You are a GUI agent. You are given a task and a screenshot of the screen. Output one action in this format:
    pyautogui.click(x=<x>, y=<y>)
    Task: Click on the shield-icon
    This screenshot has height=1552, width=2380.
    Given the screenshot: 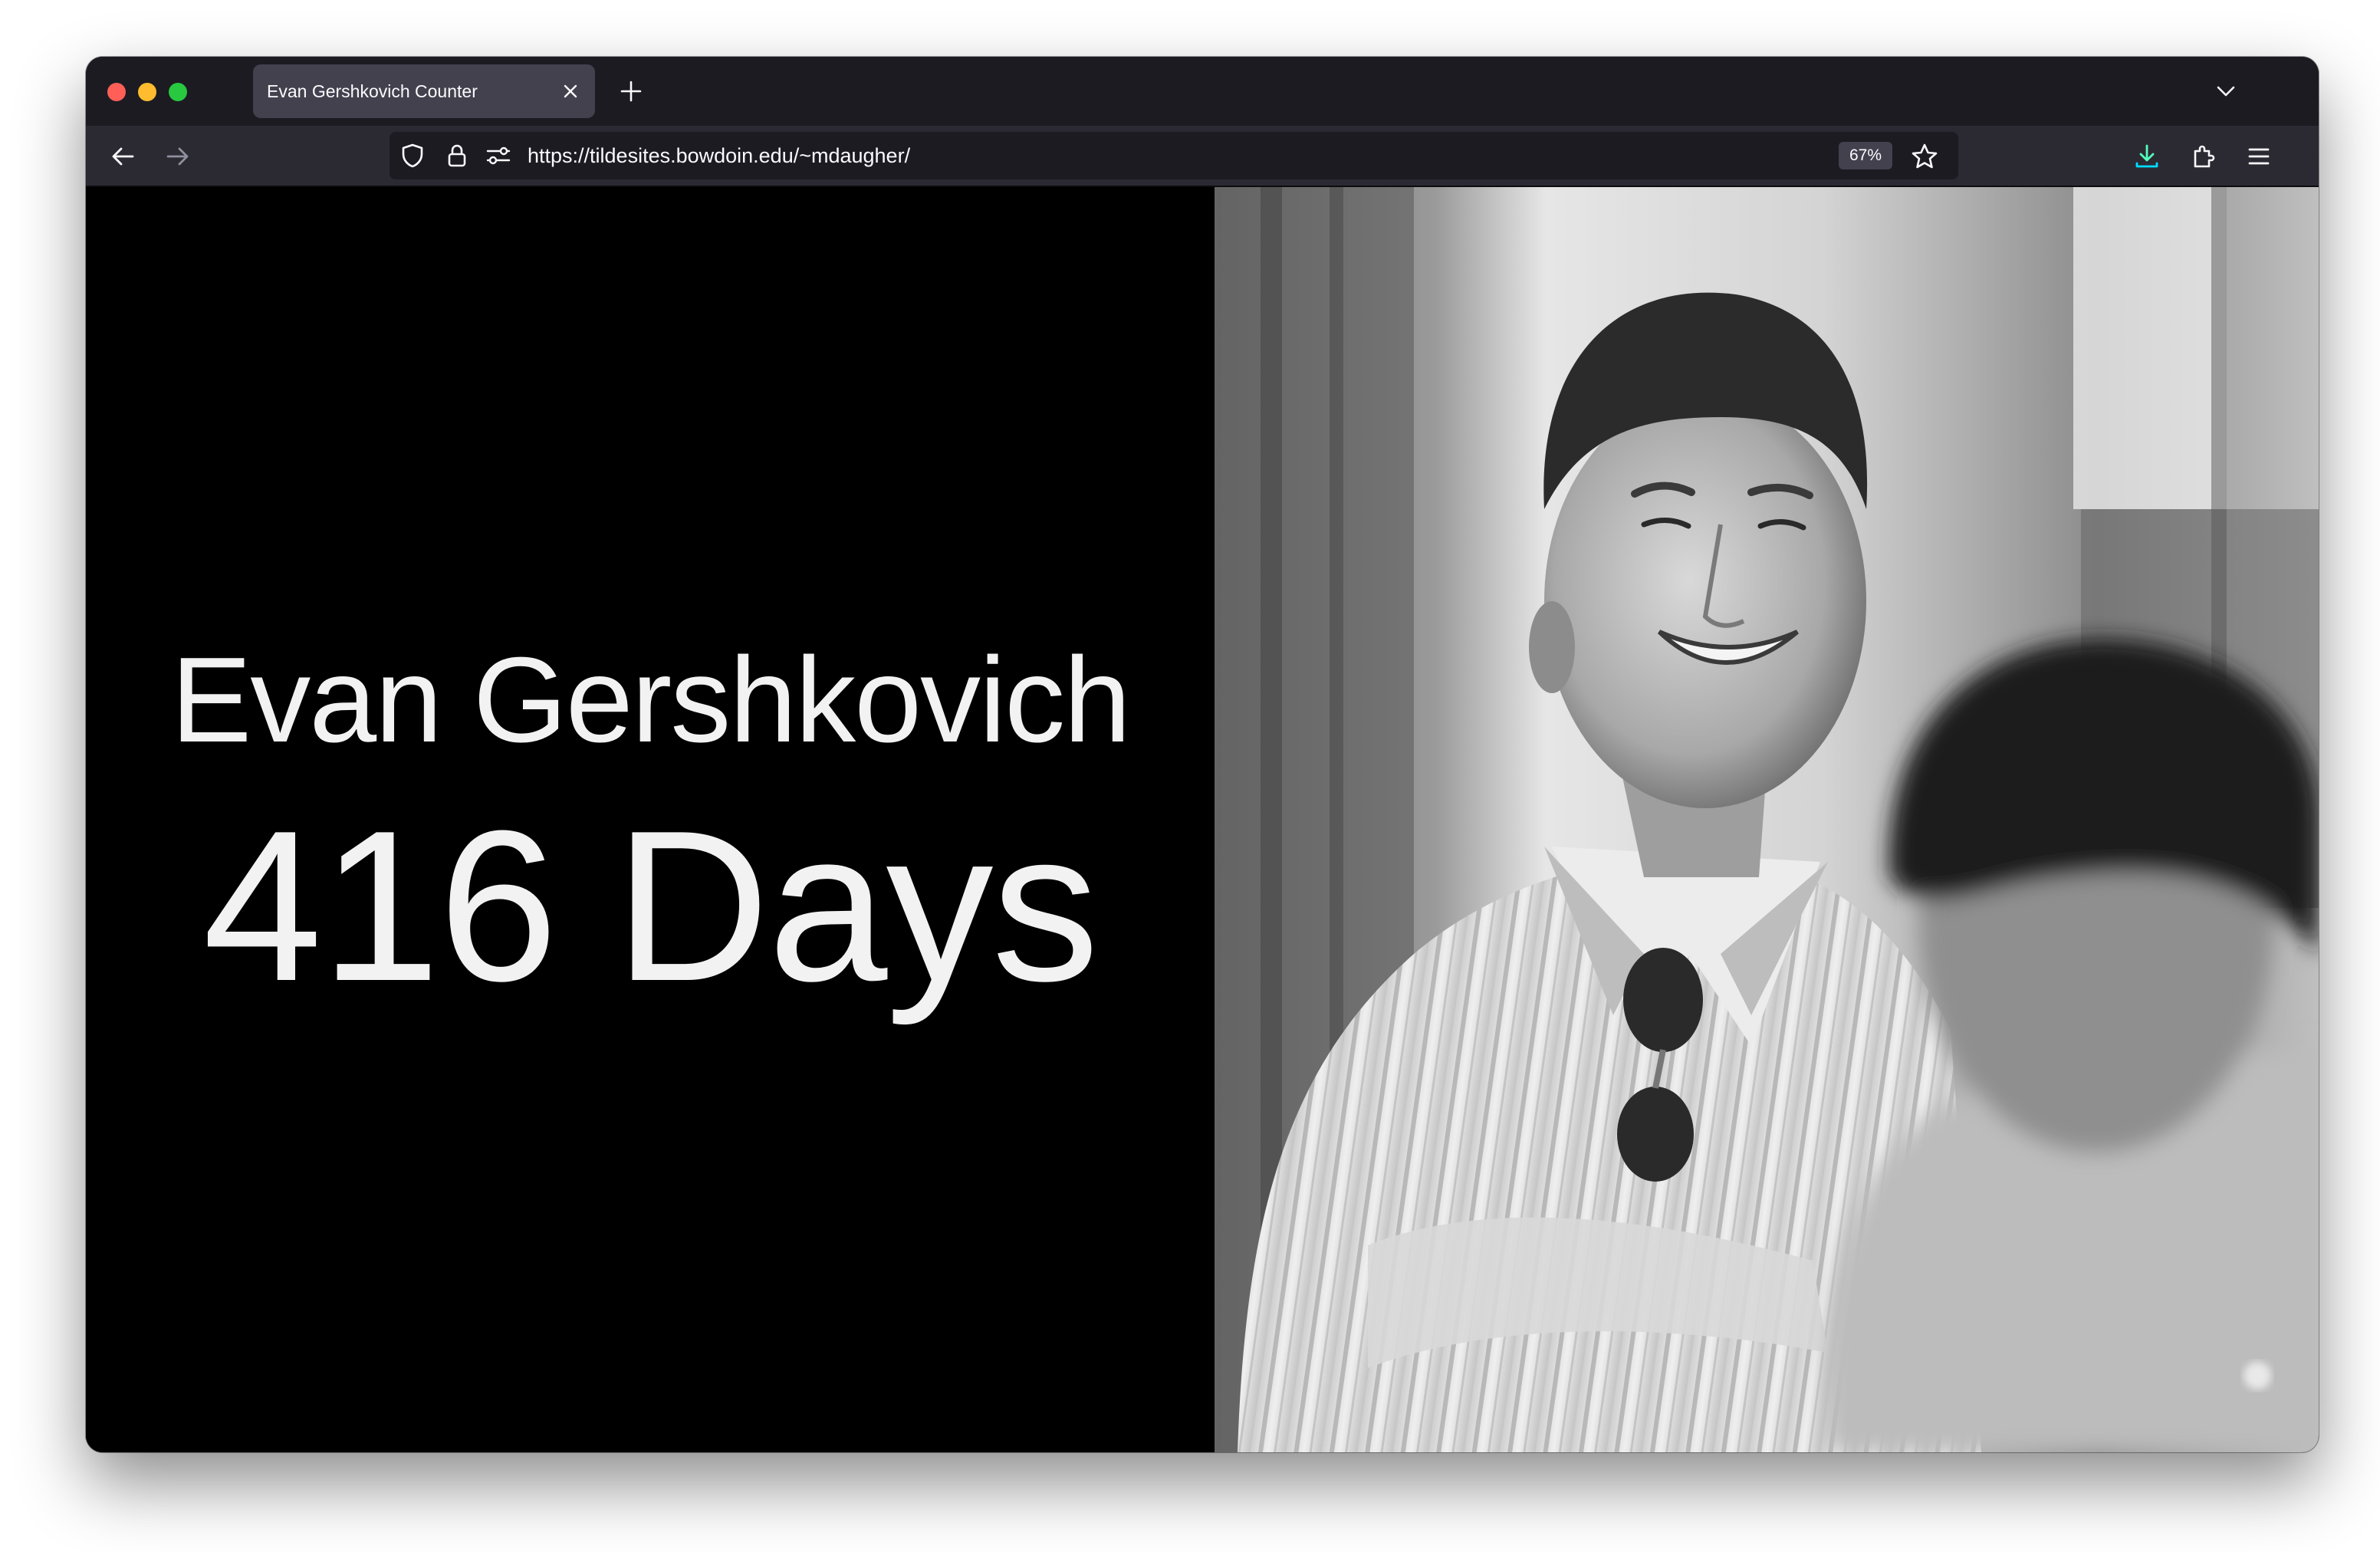 What is the action you would take?
    pyautogui.click(x=413, y=155)
    